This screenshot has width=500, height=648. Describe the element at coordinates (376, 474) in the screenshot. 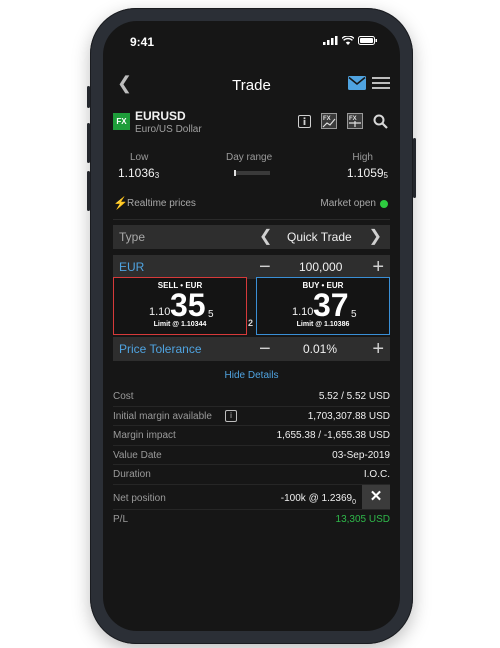

I see `detail-value: I.O.C.` at that location.